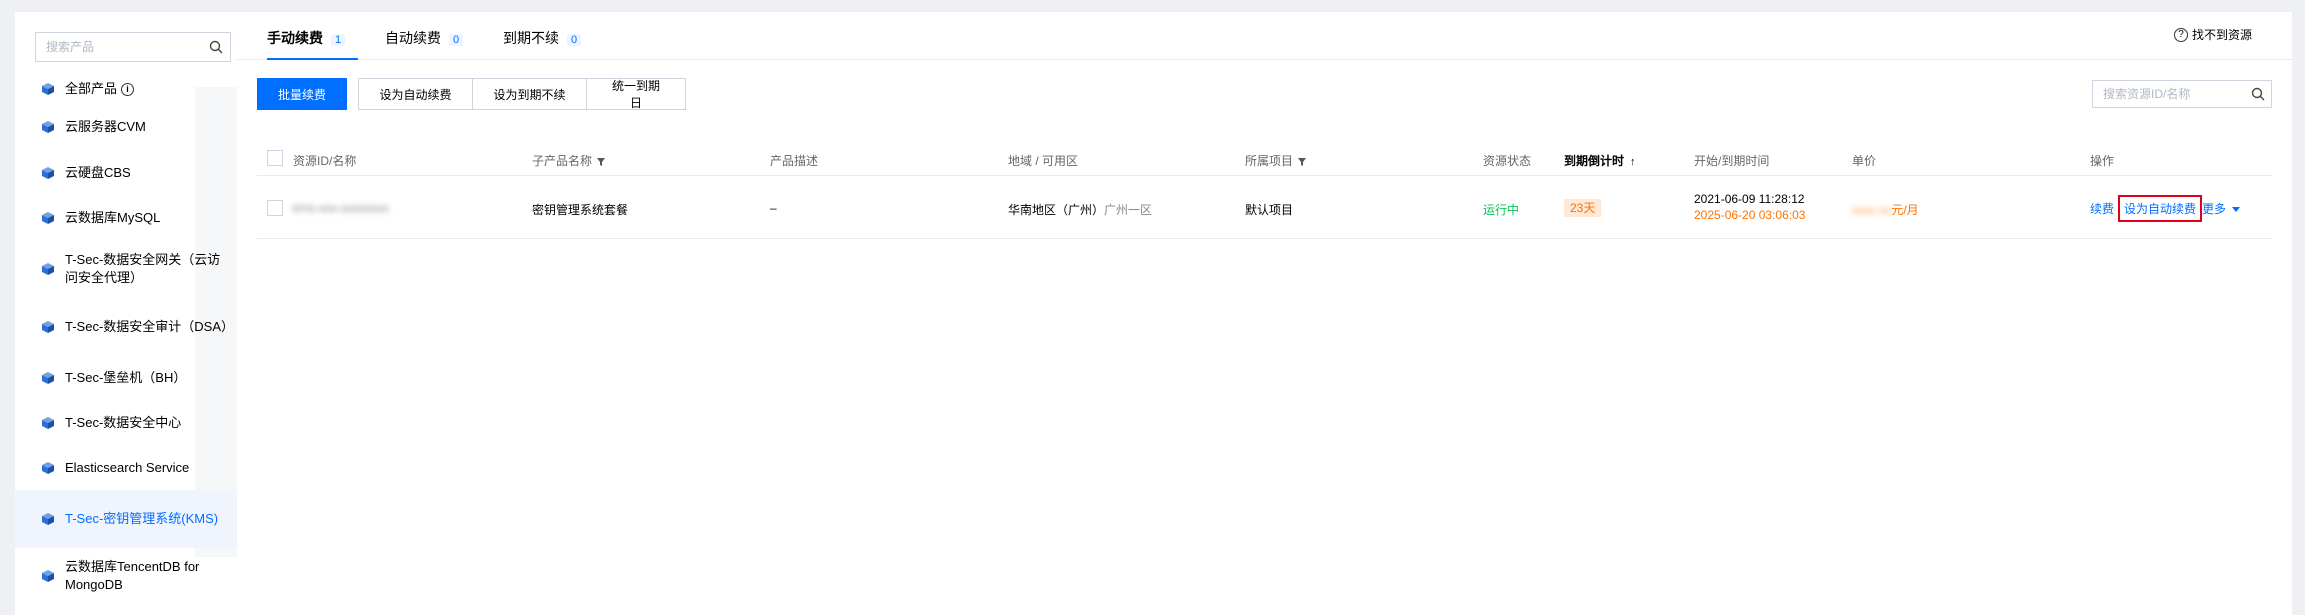  Describe the element at coordinates (275, 208) in the screenshot. I see `row-checkbox` at that location.